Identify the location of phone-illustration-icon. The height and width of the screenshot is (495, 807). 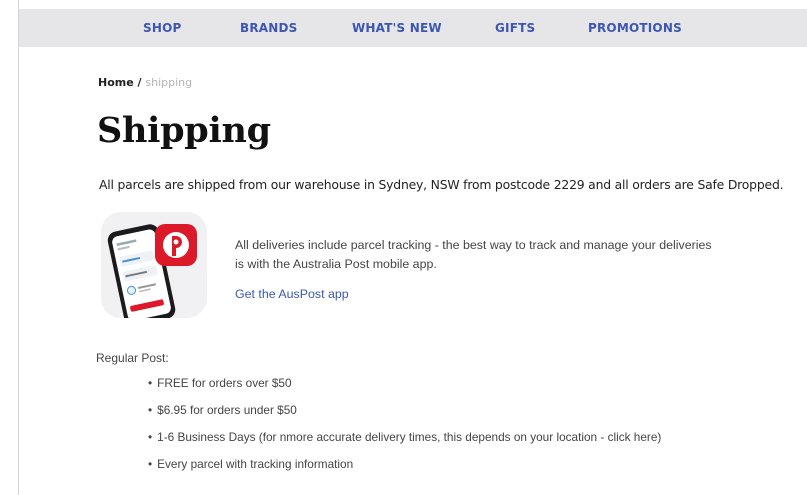
(154, 265).